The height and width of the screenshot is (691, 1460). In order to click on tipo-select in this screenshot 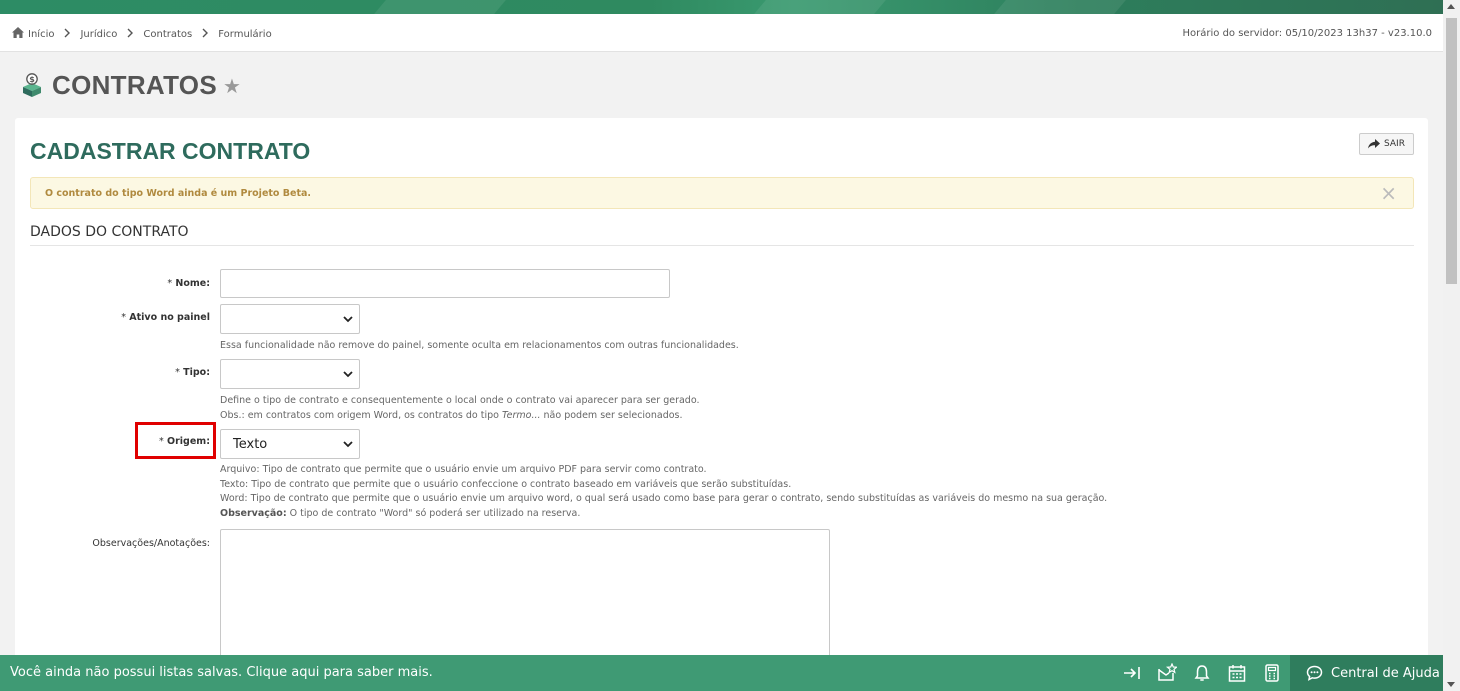, I will do `click(290, 374)`.